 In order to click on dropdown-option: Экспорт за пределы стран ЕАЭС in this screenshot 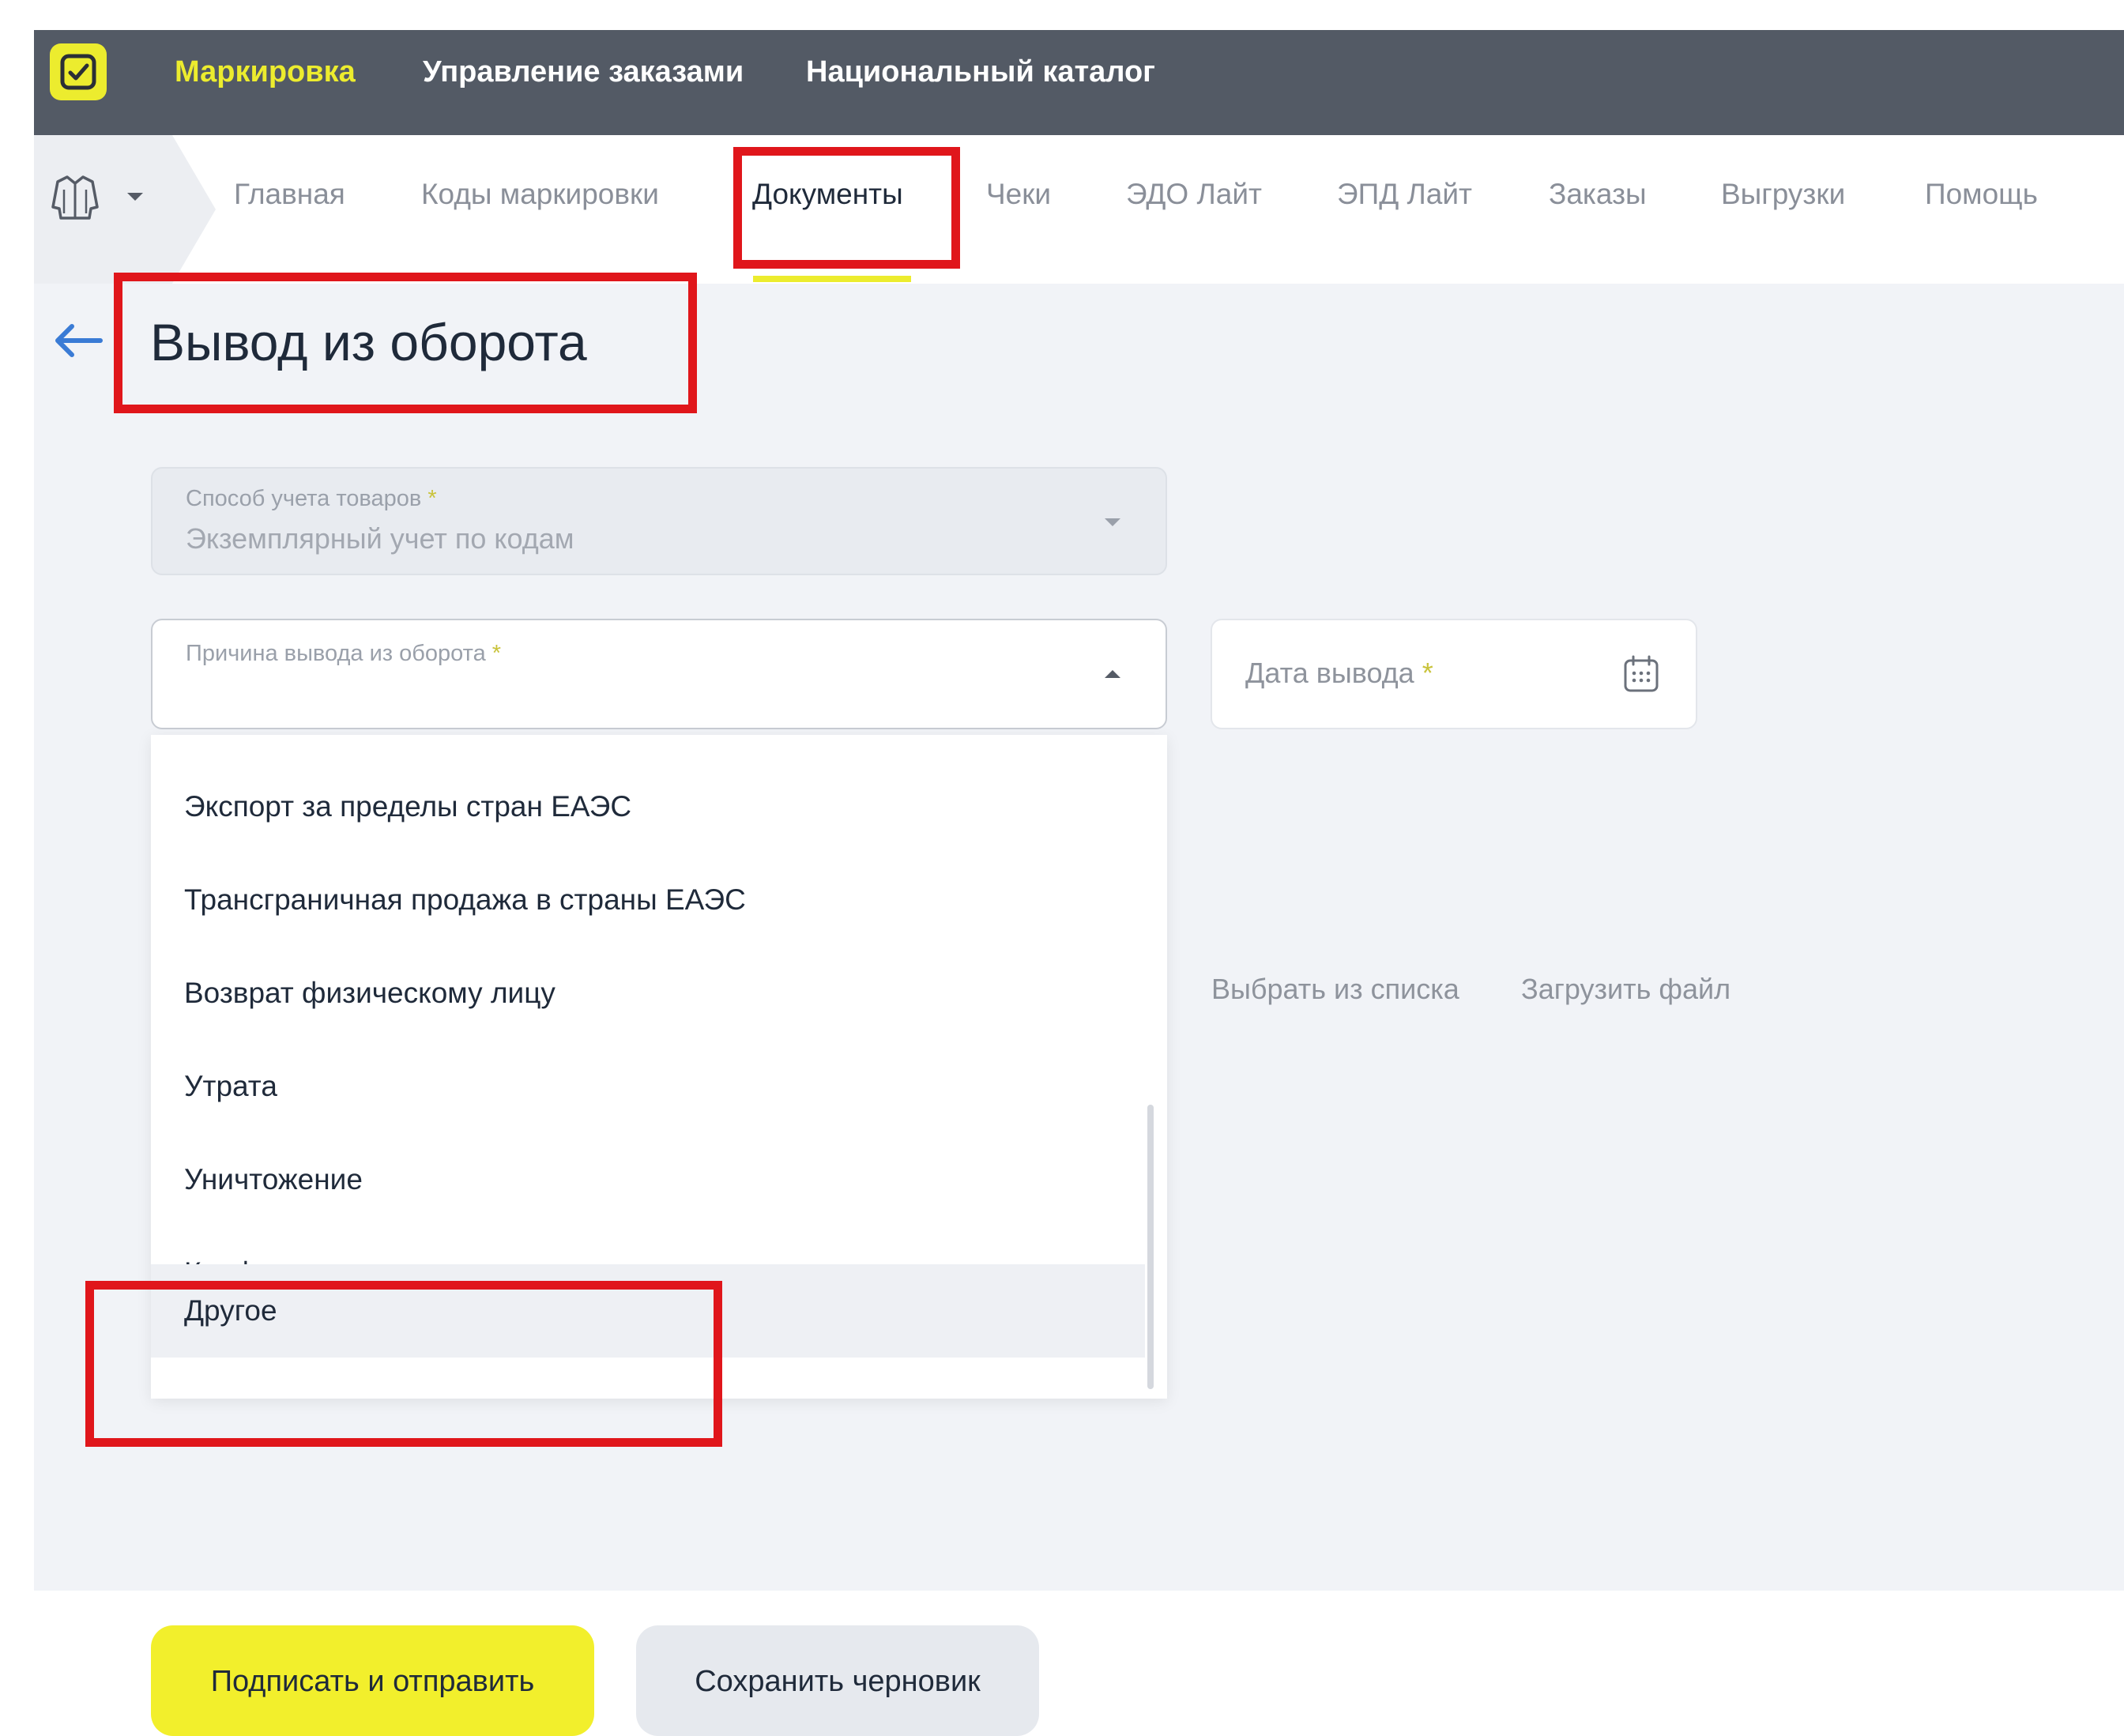, I will do `click(648, 806)`.